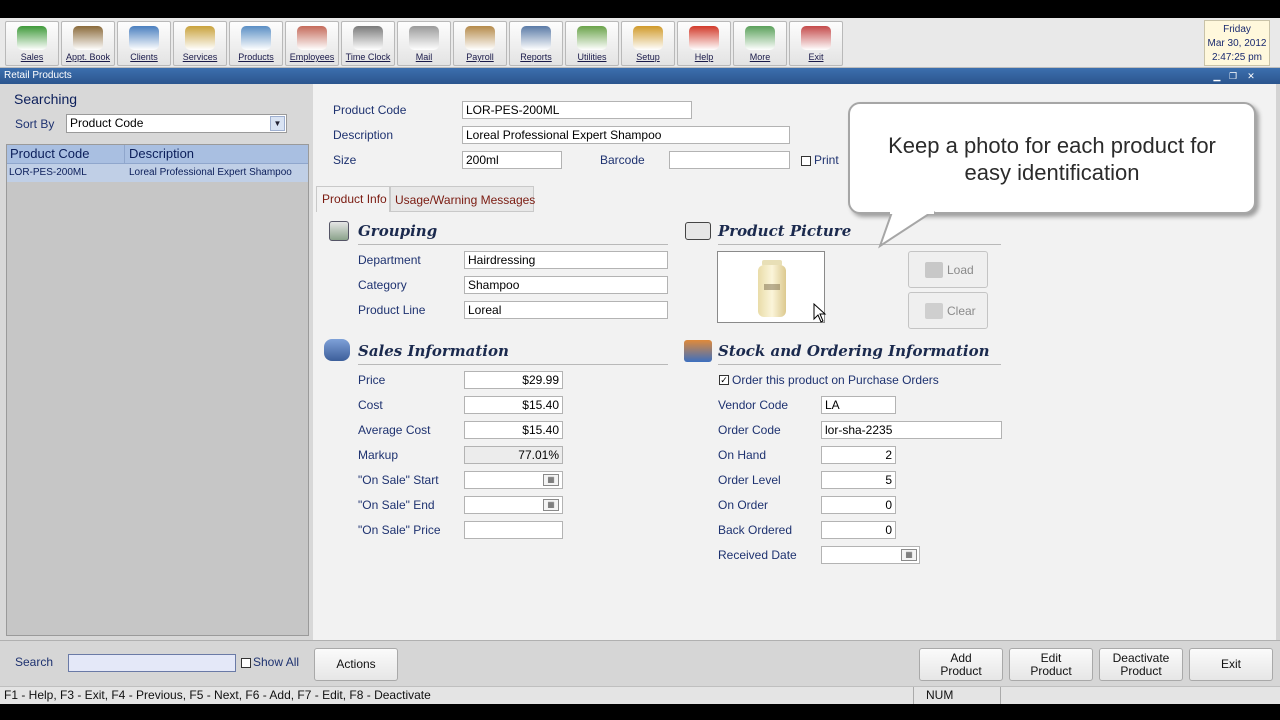  Describe the element at coordinates (513, 430) in the screenshot. I see `average-cost-field: $15.40` at that location.